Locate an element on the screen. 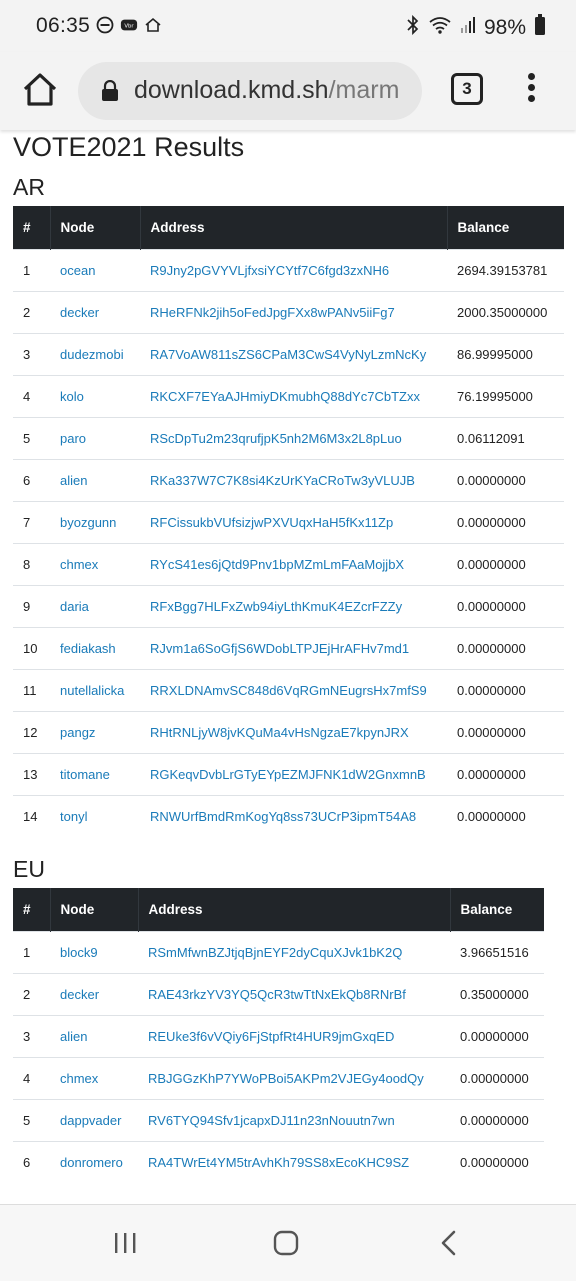  balance-value: 0.35000000 is located at coordinates (497, 994).